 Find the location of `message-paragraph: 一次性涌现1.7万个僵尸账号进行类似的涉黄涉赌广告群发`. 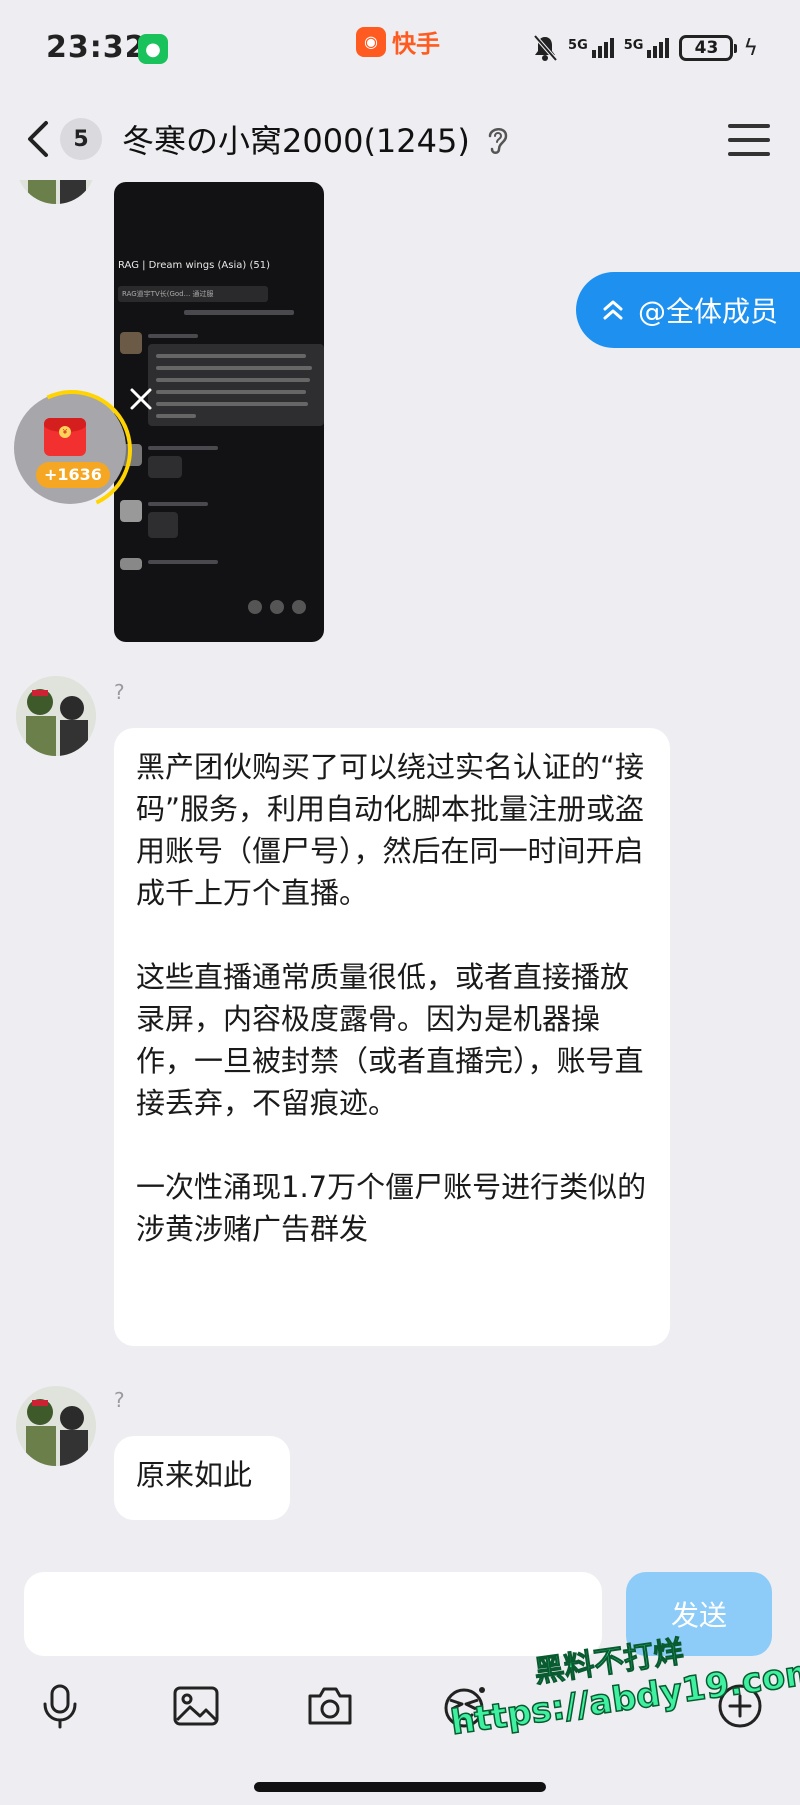

message-paragraph: 一次性涌现1.7万个僵尸账号进行类似的涉黄涉赌广告群发 is located at coordinates (391, 1208).